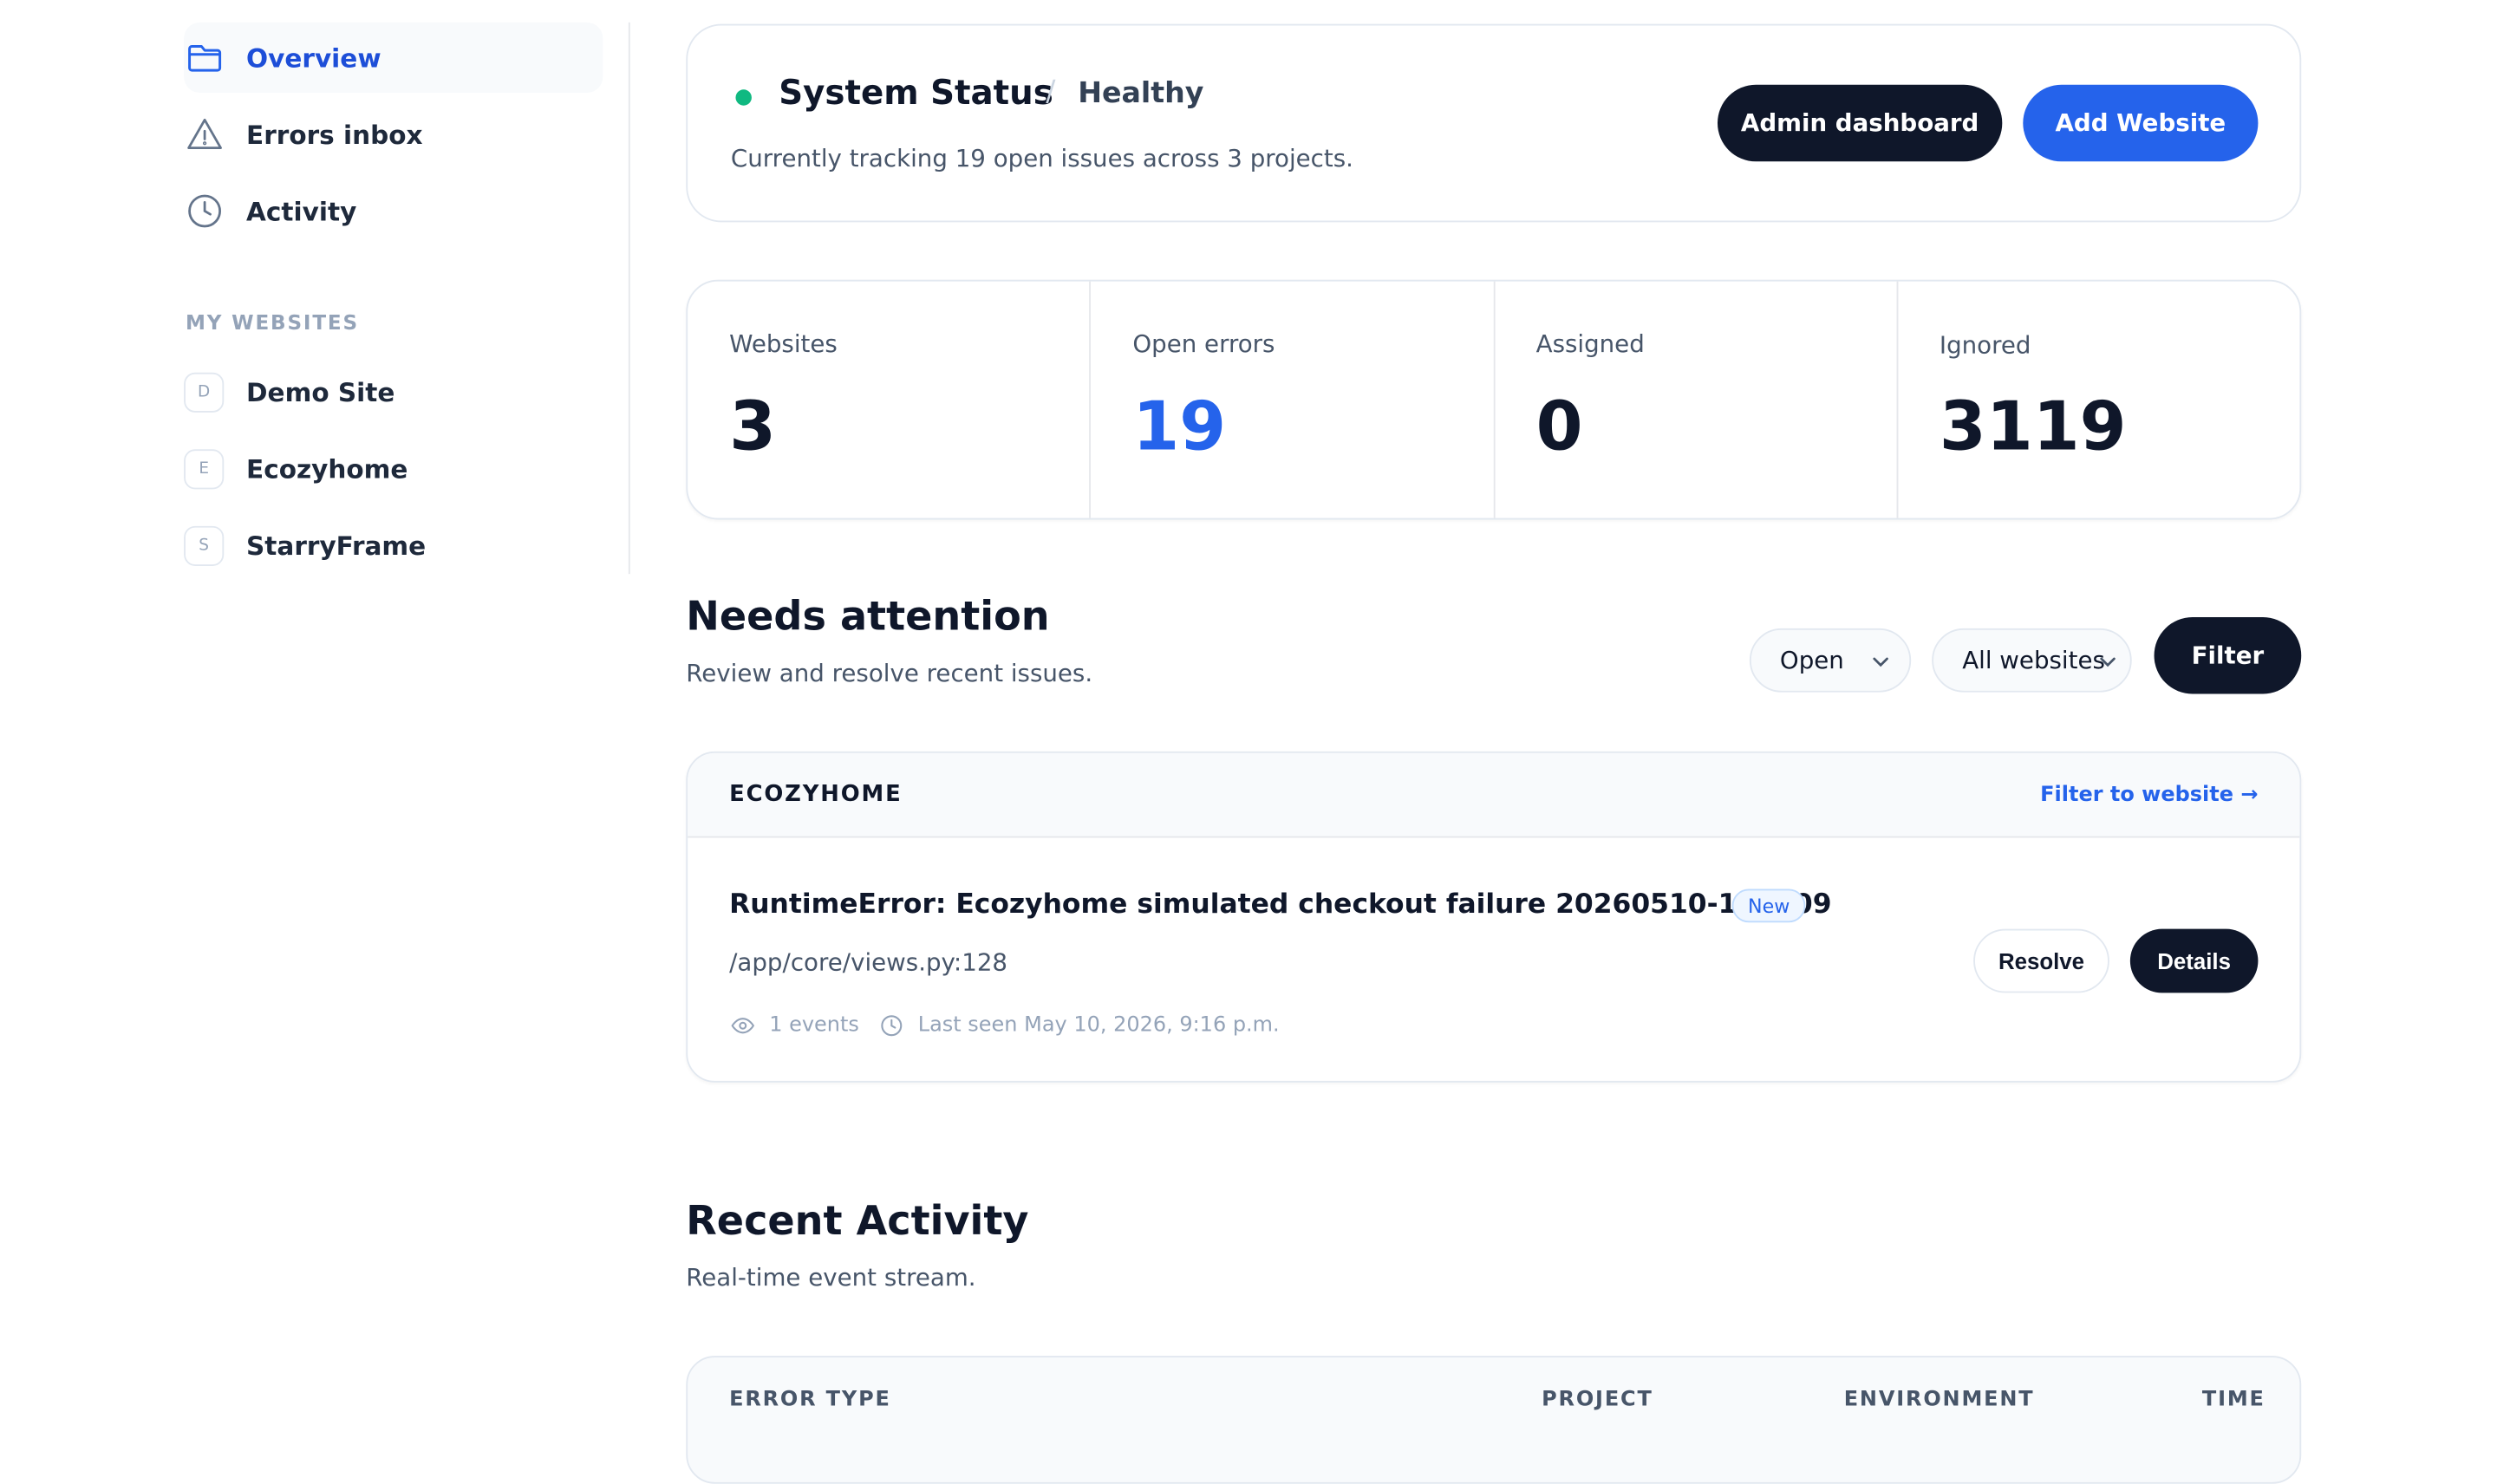 The width and height of the screenshot is (2497, 1484). I want to click on sidebar-site-starryframe: S StarryFrame, so click(393, 545).